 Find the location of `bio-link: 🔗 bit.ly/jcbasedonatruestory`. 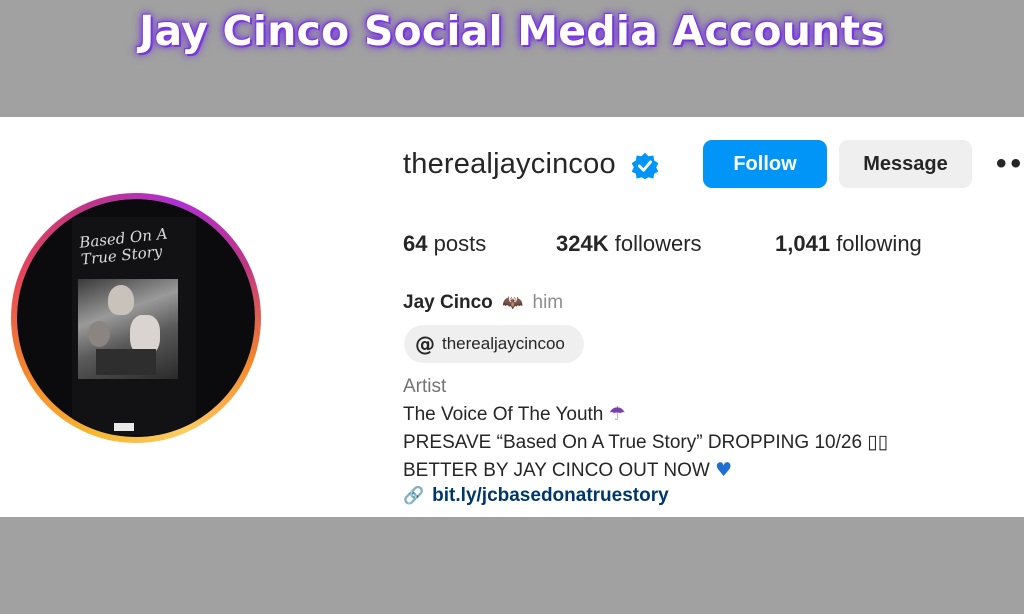

bio-link: 🔗 bit.ly/jcbasedonatruestory is located at coordinates (536, 496).